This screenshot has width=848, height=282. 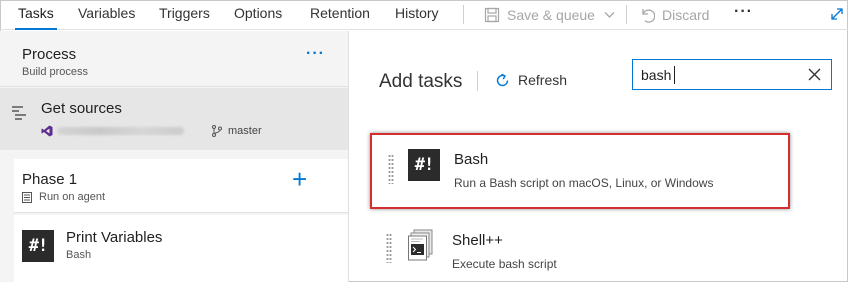 What do you see at coordinates (721, 75) in the screenshot?
I see `search-input` at bounding box center [721, 75].